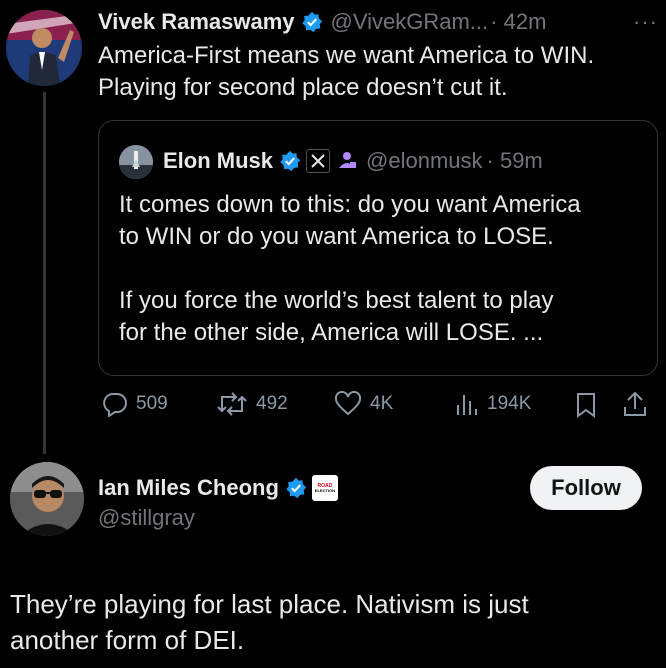 The height and width of the screenshot is (668, 666). Describe the element at coordinates (44, 273) in the screenshot. I see `thread-connector-line` at that location.